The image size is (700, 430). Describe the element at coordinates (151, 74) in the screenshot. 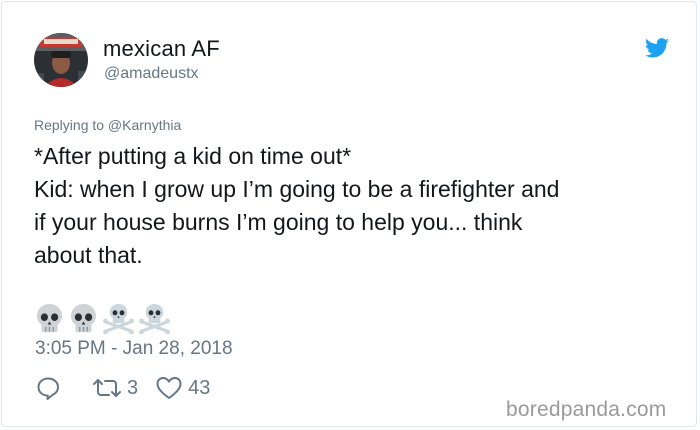

I see `user-handle: @amadeustx` at that location.